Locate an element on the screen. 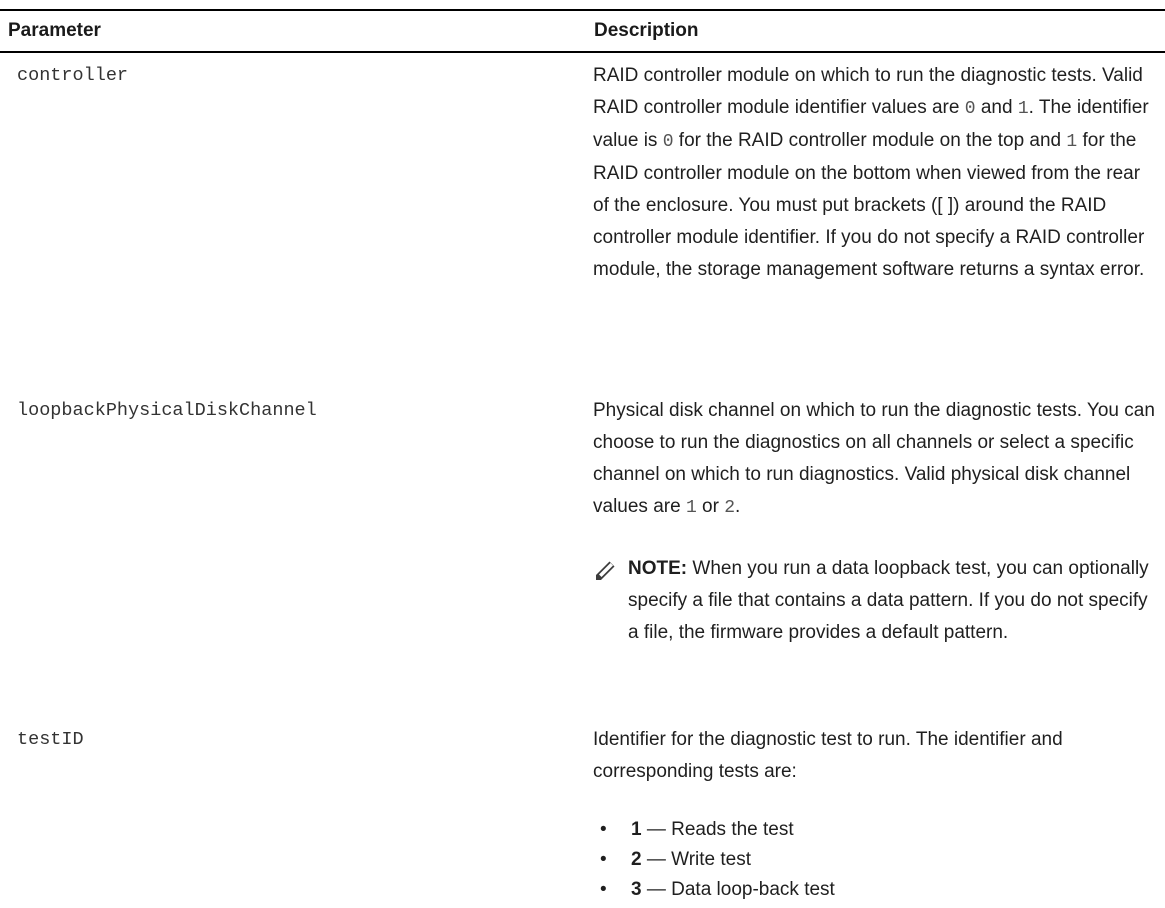 This screenshot has height=908, width=1165. parameter-controller: controller is located at coordinates (73, 75).